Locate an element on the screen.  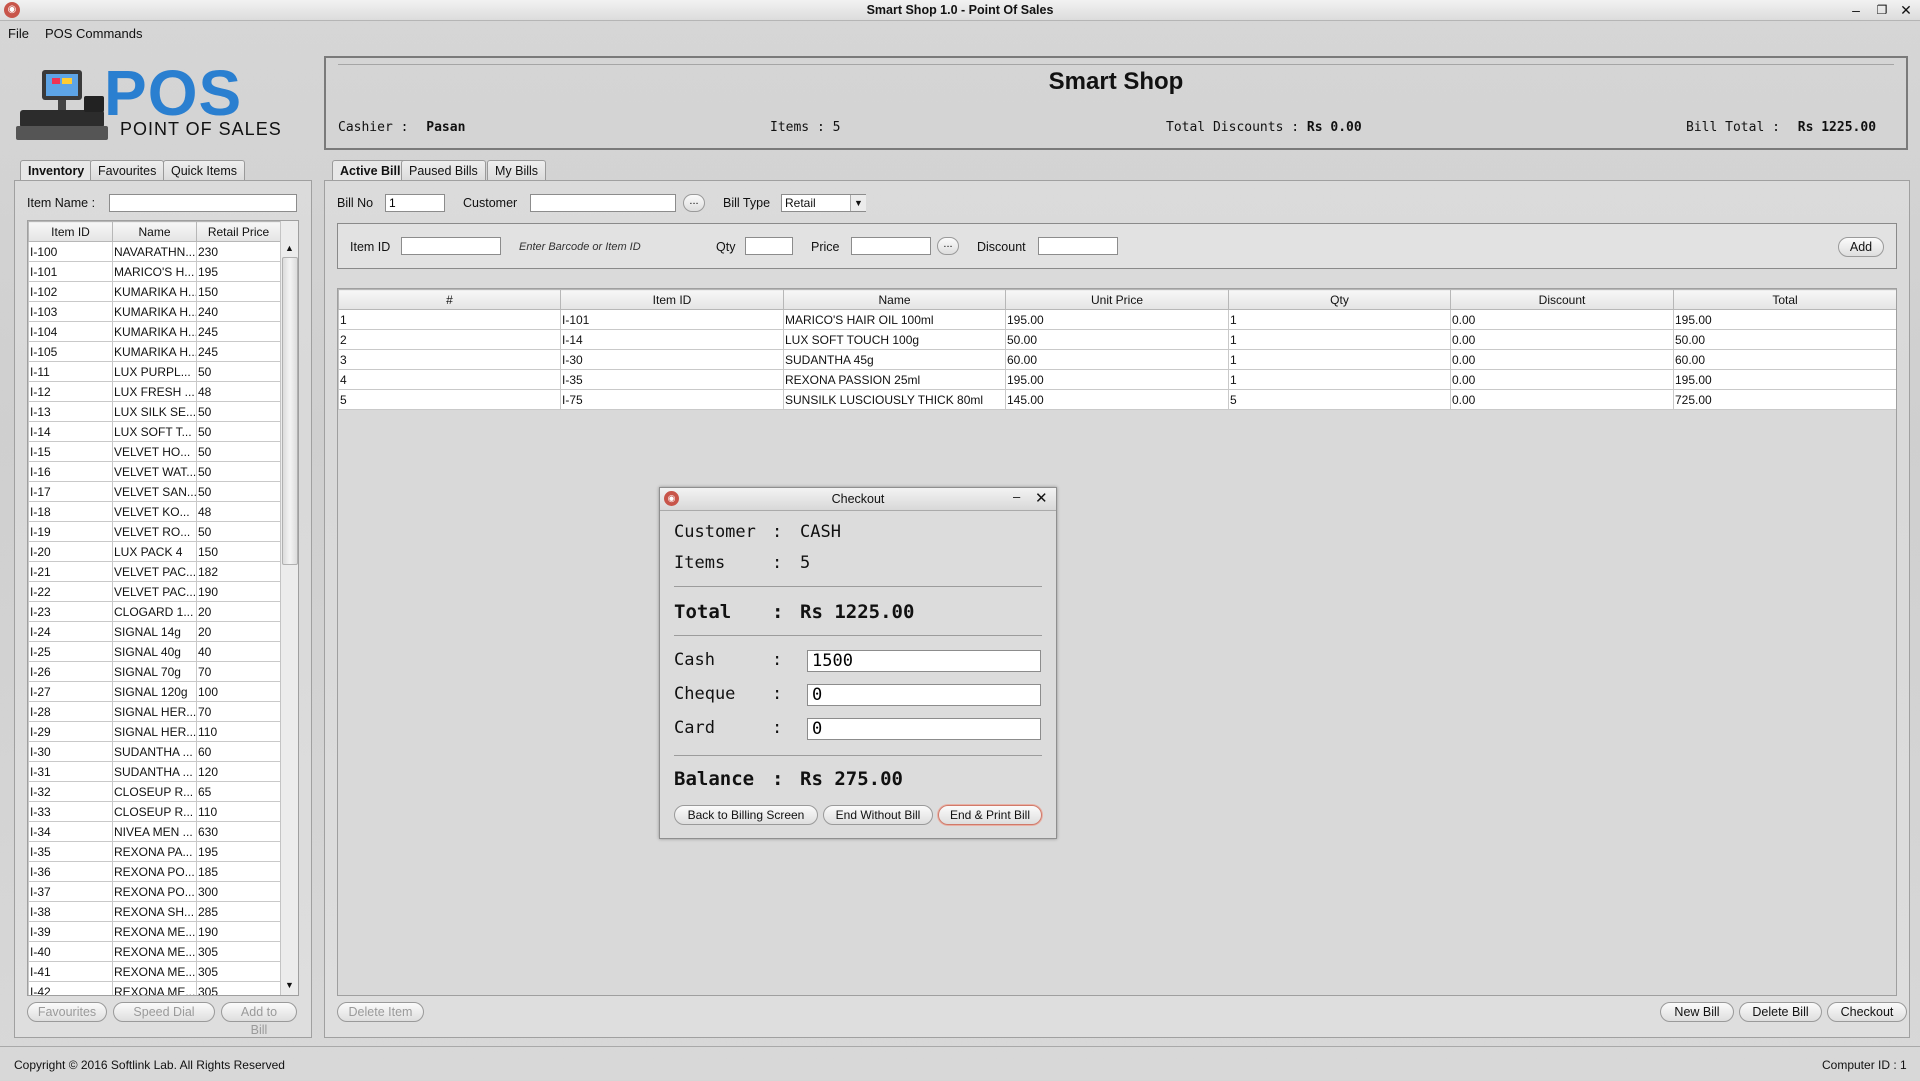
inventory-row: I-23 CLOGARD 1... 20 is located at coordinates (154, 611).